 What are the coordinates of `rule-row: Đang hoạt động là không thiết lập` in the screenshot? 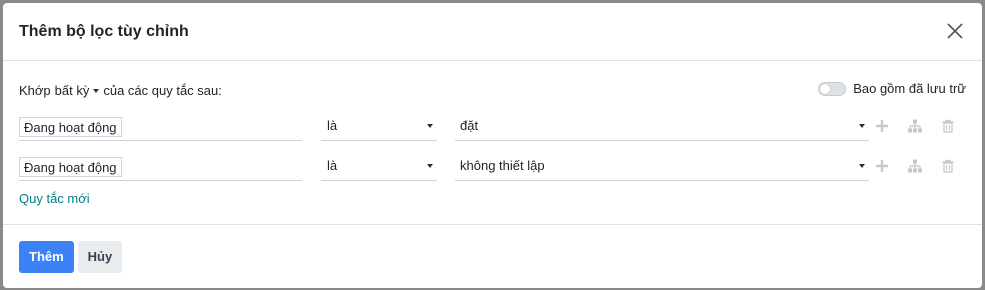 It's located at (491, 168).